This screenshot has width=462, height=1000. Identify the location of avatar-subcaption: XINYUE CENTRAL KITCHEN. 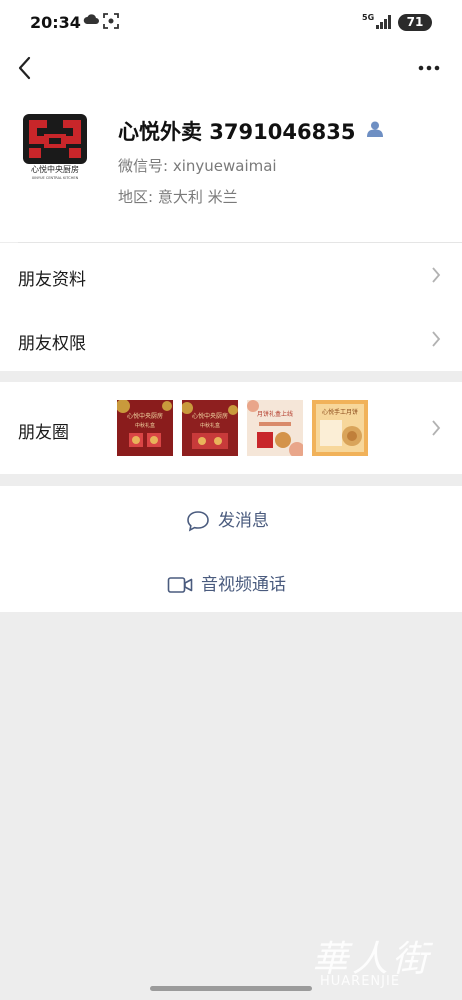
(55, 178).